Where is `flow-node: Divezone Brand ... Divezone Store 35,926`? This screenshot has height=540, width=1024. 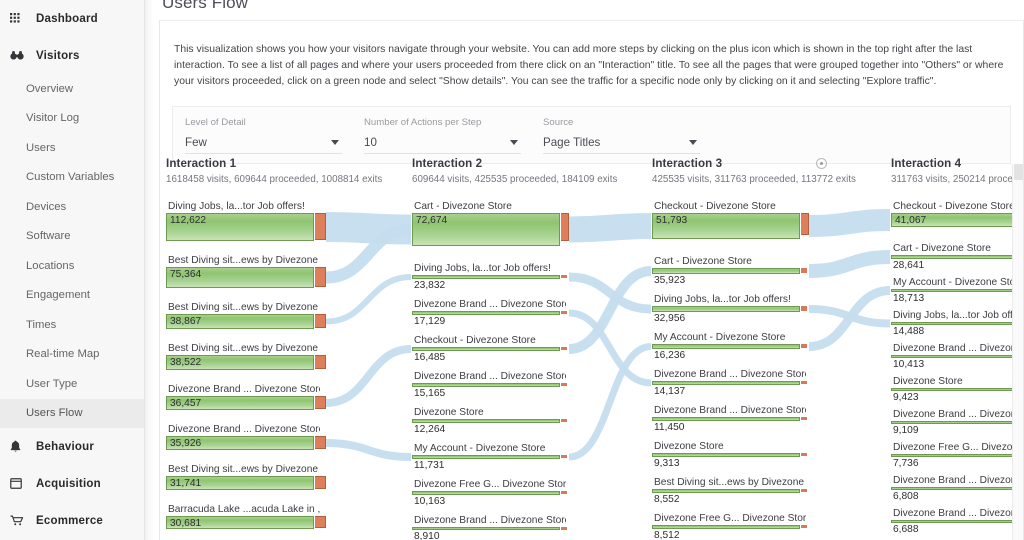
flow-node: Divezone Brand ... Divezone Store 35,926 is located at coordinates (253, 437).